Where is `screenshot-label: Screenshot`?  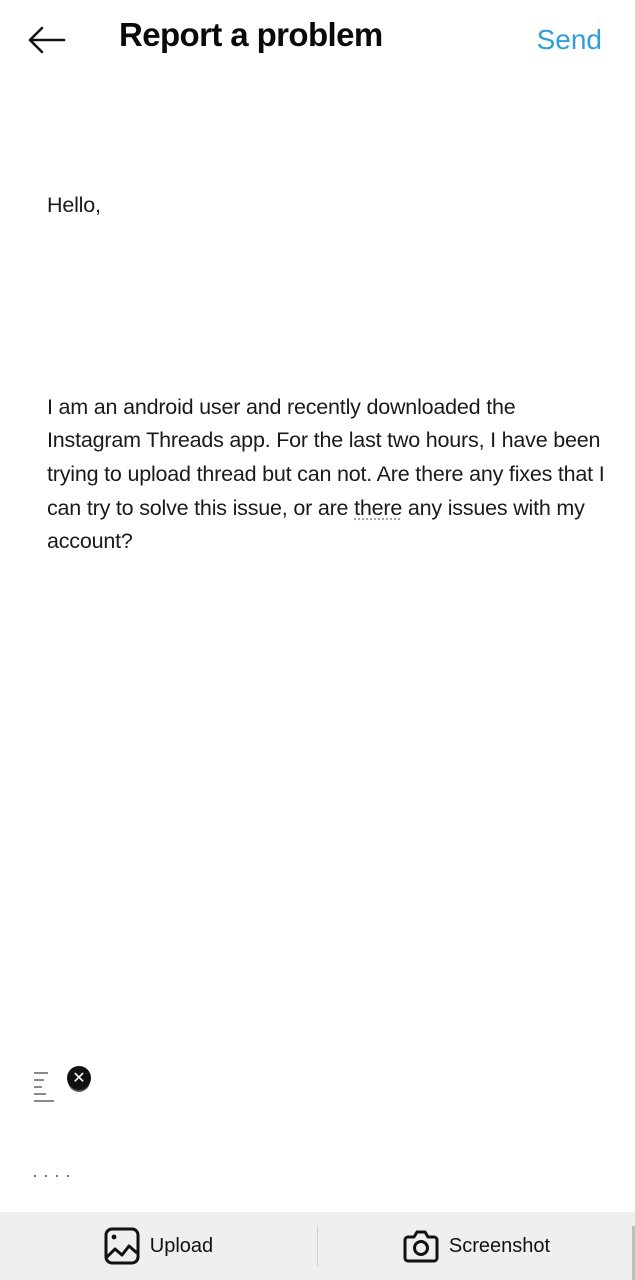
screenshot-label: Screenshot is located at coordinates (499, 1245).